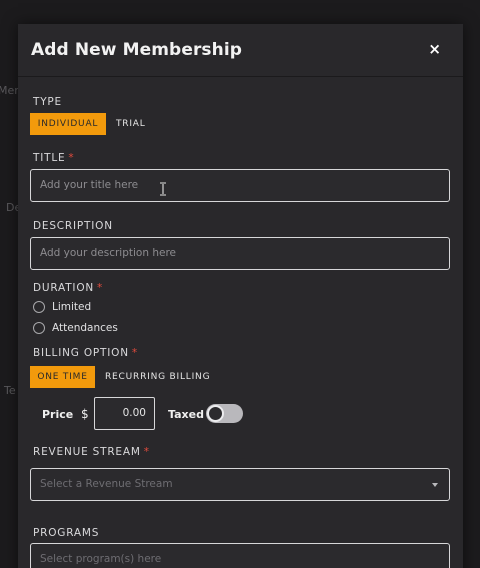 This screenshot has width=480, height=568. Describe the element at coordinates (68, 124) in the screenshot. I see `type-individual-button: INDIVIDUAL` at that location.